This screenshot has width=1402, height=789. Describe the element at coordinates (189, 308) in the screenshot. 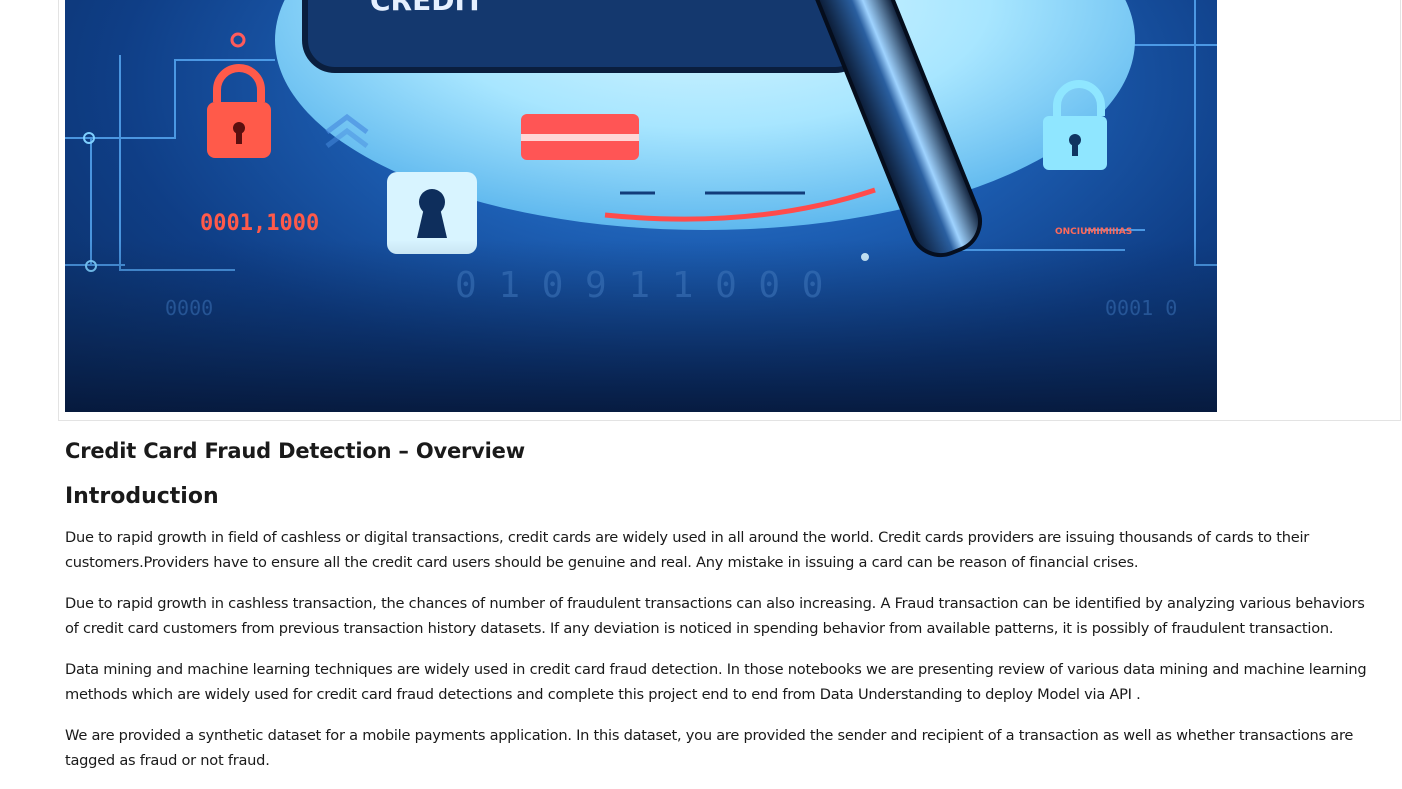

I see `hero-digits-small-left: 0000` at that location.